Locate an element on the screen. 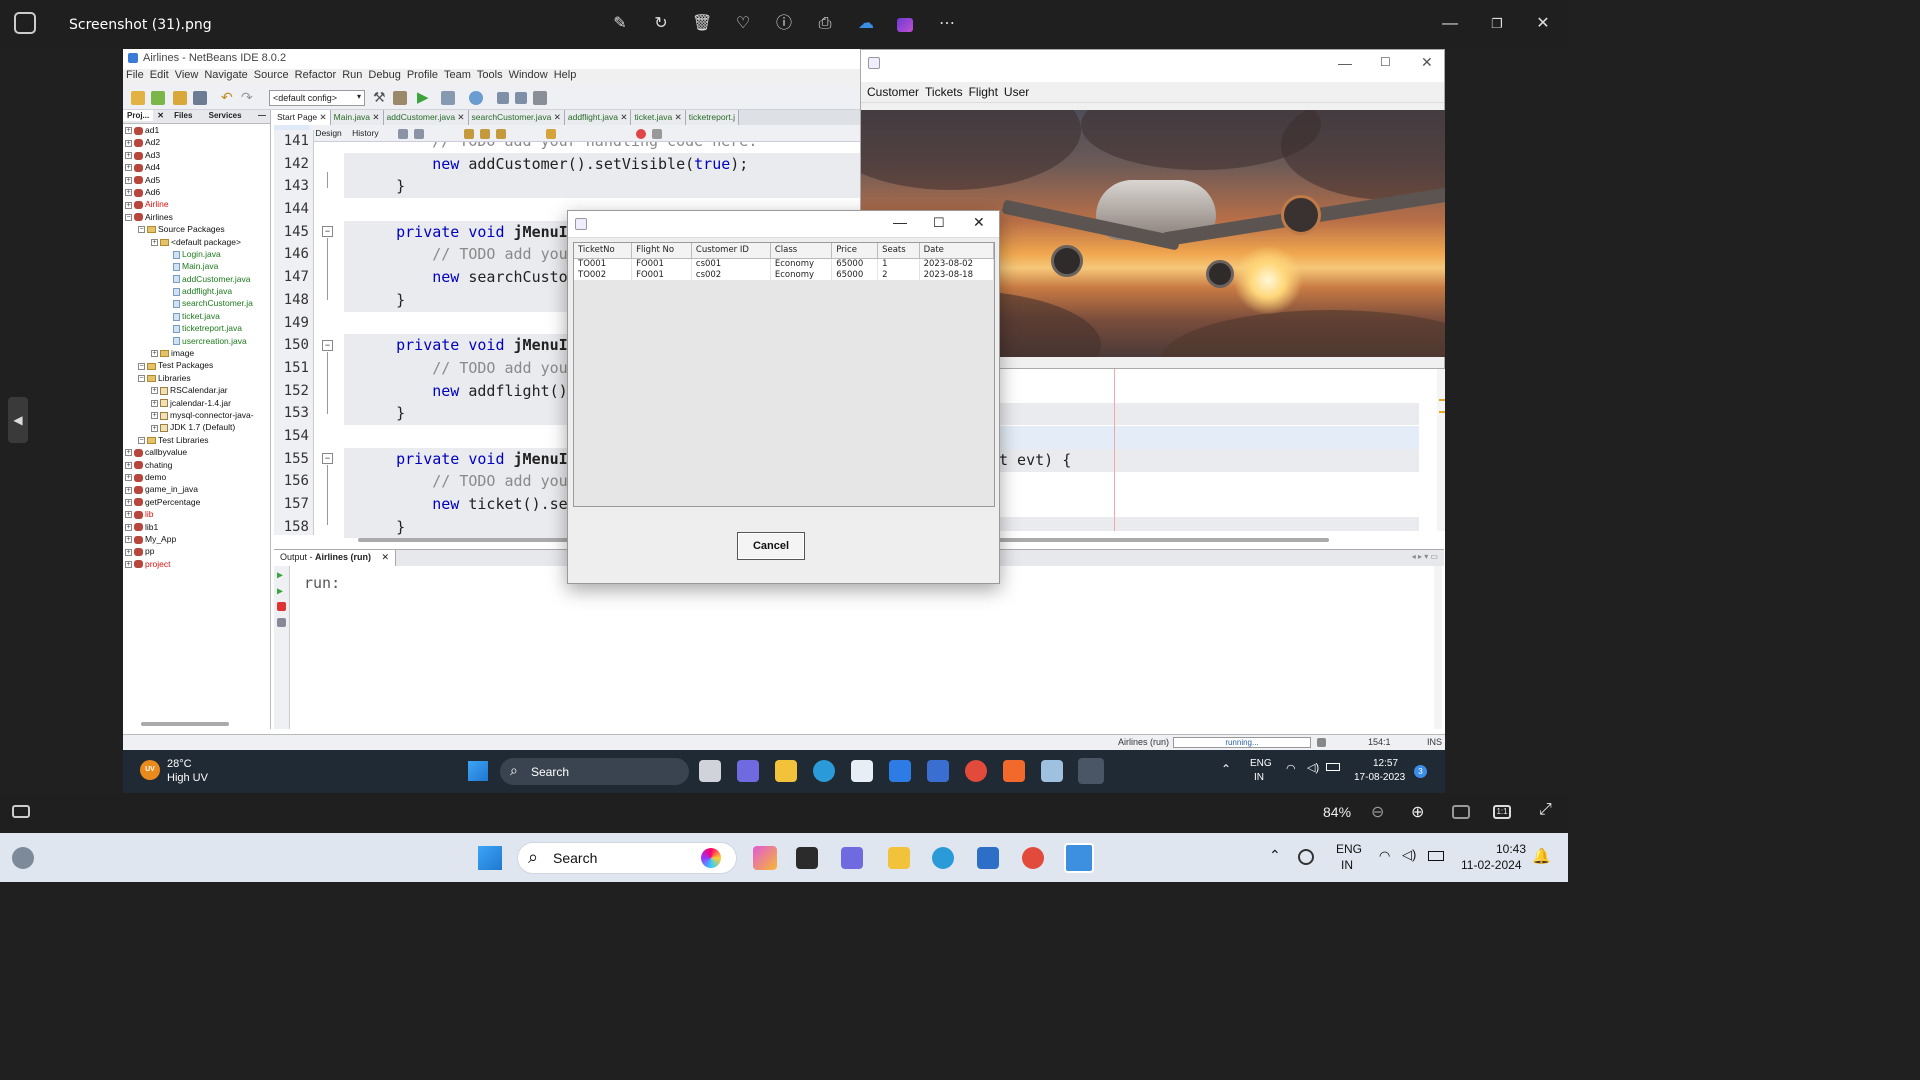 This screenshot has width=1920, height=1080. tree-item: − Airlines is located at coordinates (197, 217).